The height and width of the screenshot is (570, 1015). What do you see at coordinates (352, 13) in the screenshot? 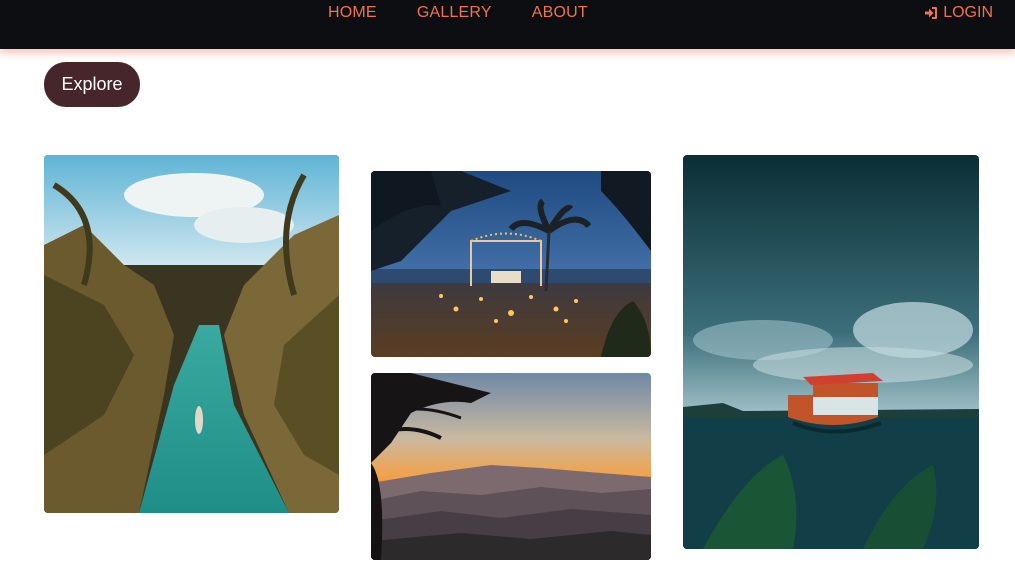
I see `nav-link-home: HOME` at bounding box center [352, 13].